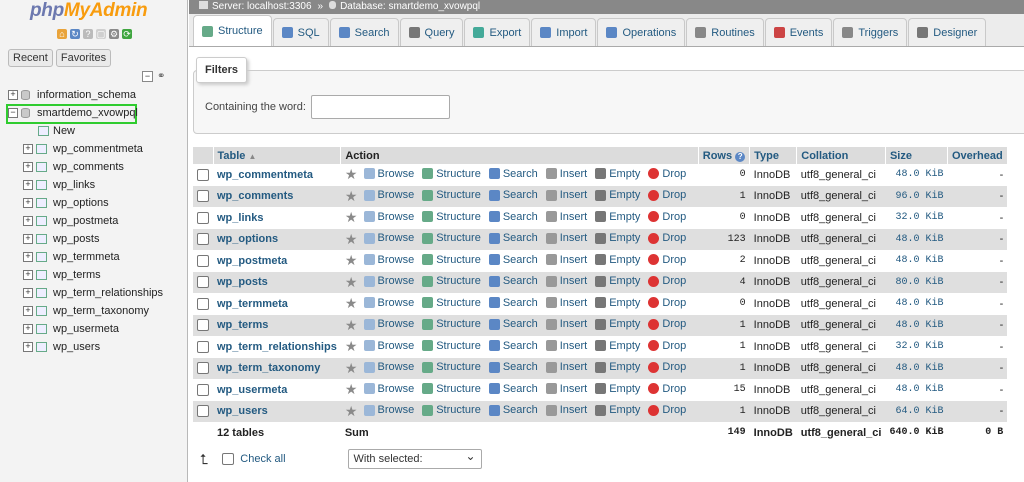 Image resolution: width=1024 pixels, height=482 pixels. I want to click on tab-import: Import, so click(564, 32).